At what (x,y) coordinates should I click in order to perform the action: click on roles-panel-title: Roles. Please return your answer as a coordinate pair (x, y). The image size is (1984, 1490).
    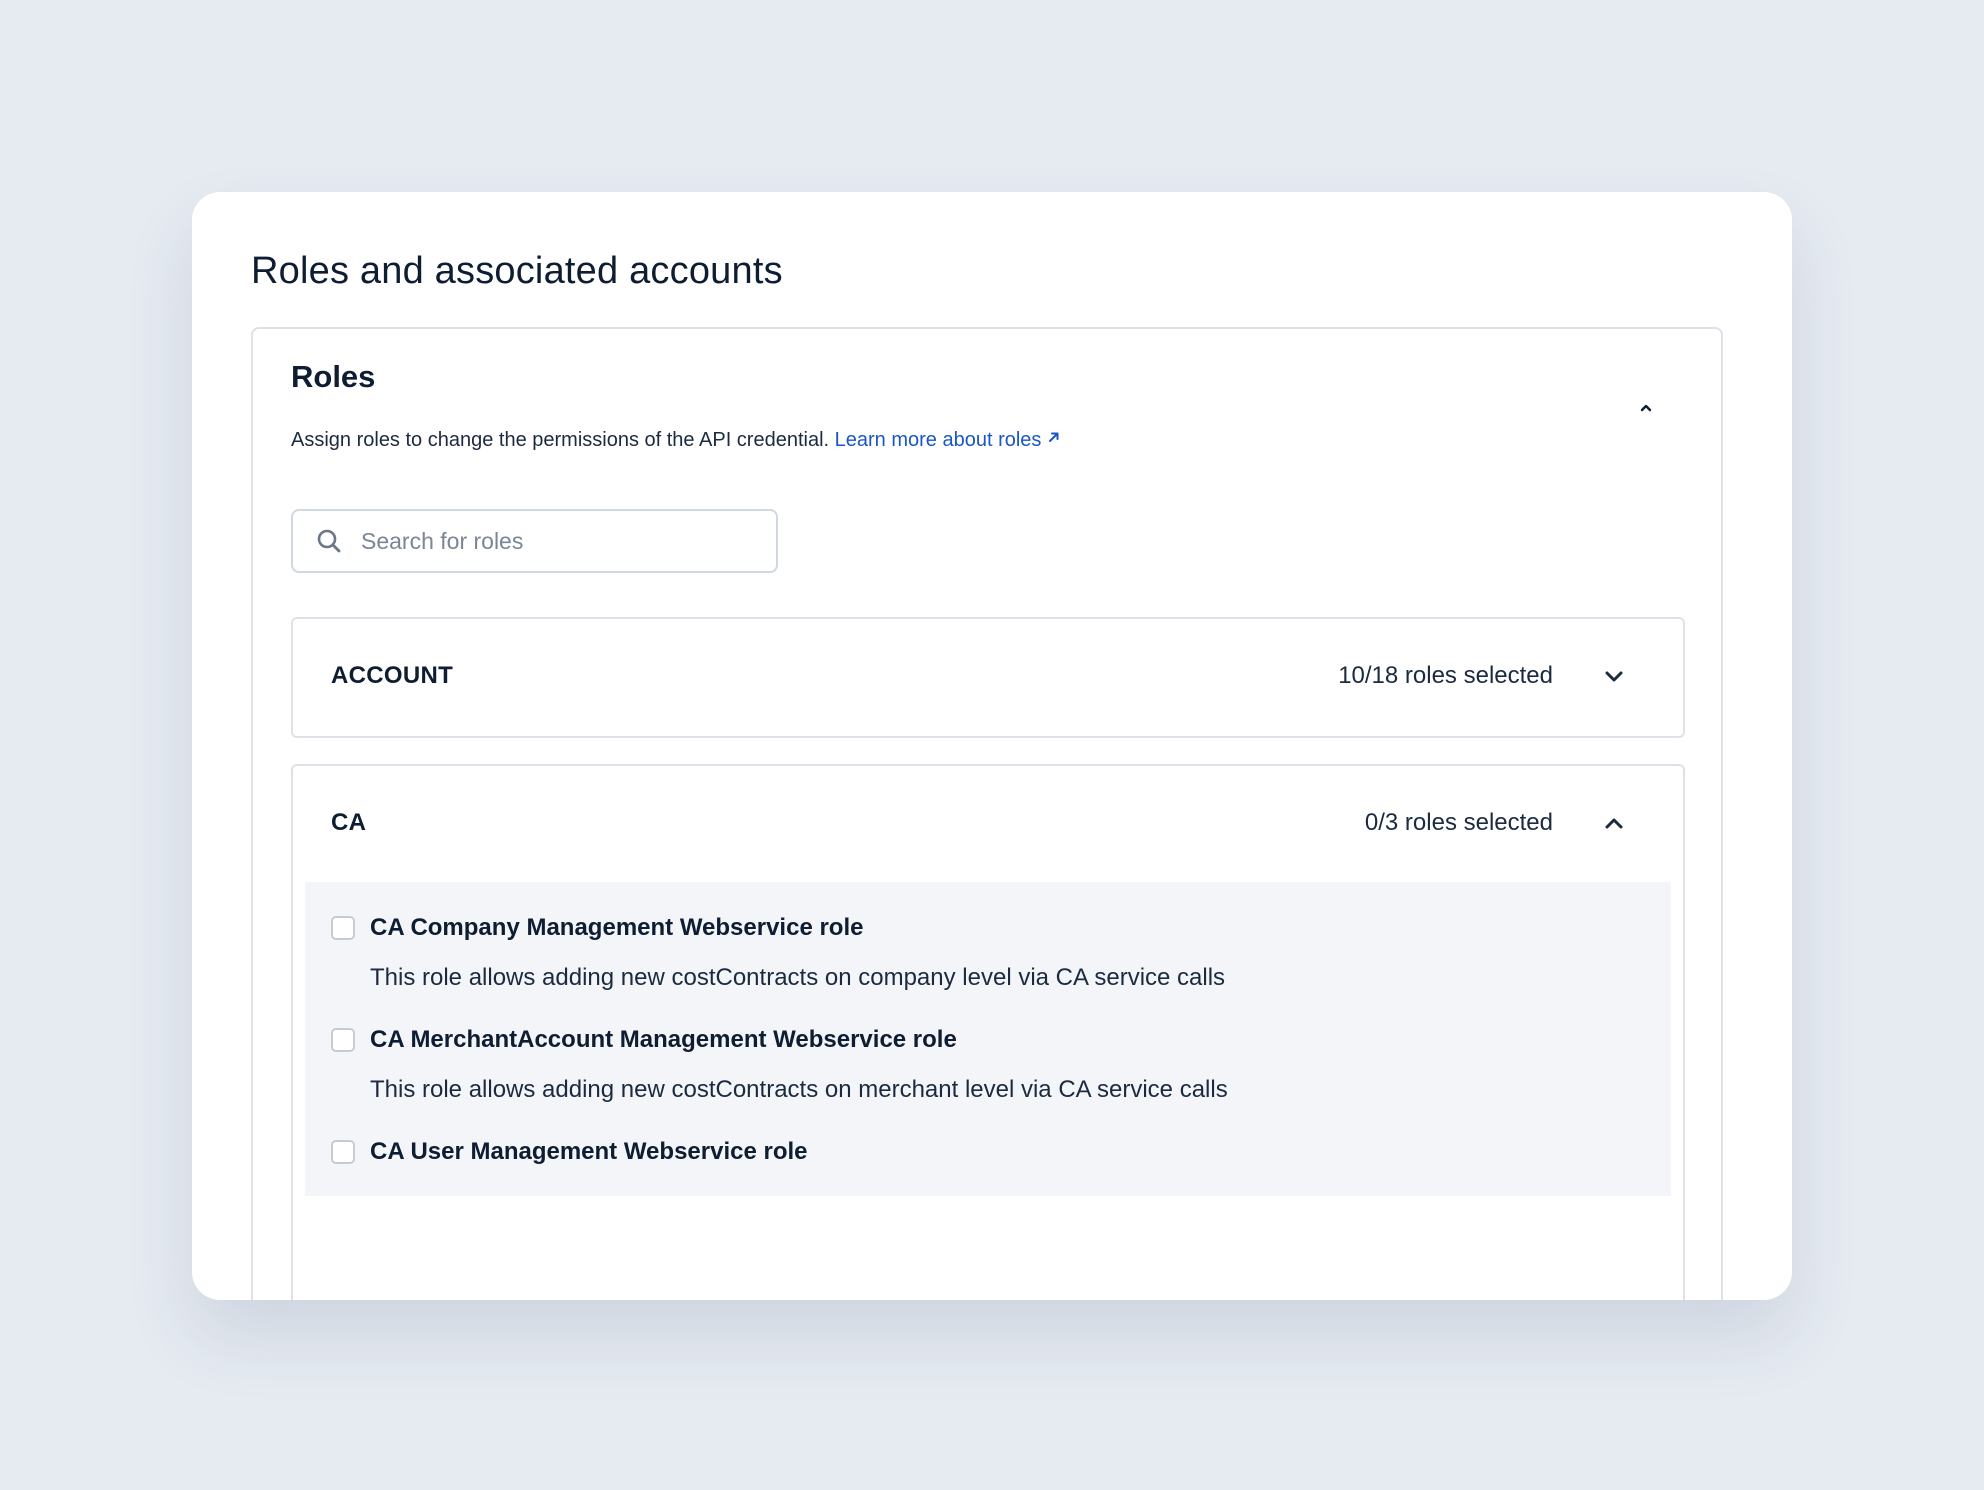
    Looking at the image, I should click on (333, 376).